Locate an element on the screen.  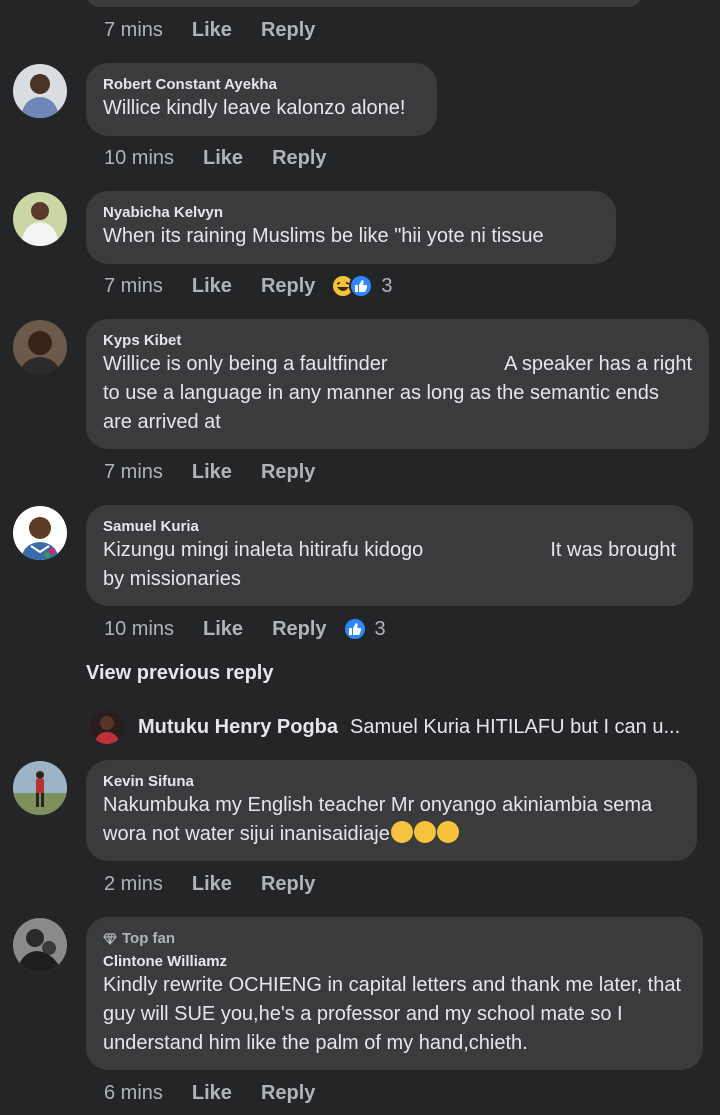
timestamp: 2 mins is located at coordinates (133, 884).